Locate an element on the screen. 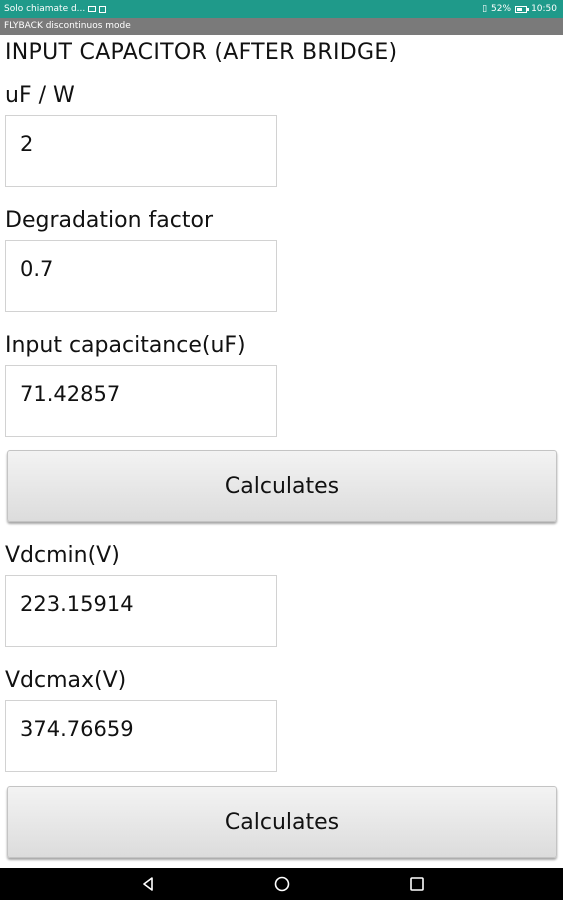 The height and width of the screenshot is (900, 563). vdcmin-label: Vdcmin(V) is located at coordinates (62, 555).